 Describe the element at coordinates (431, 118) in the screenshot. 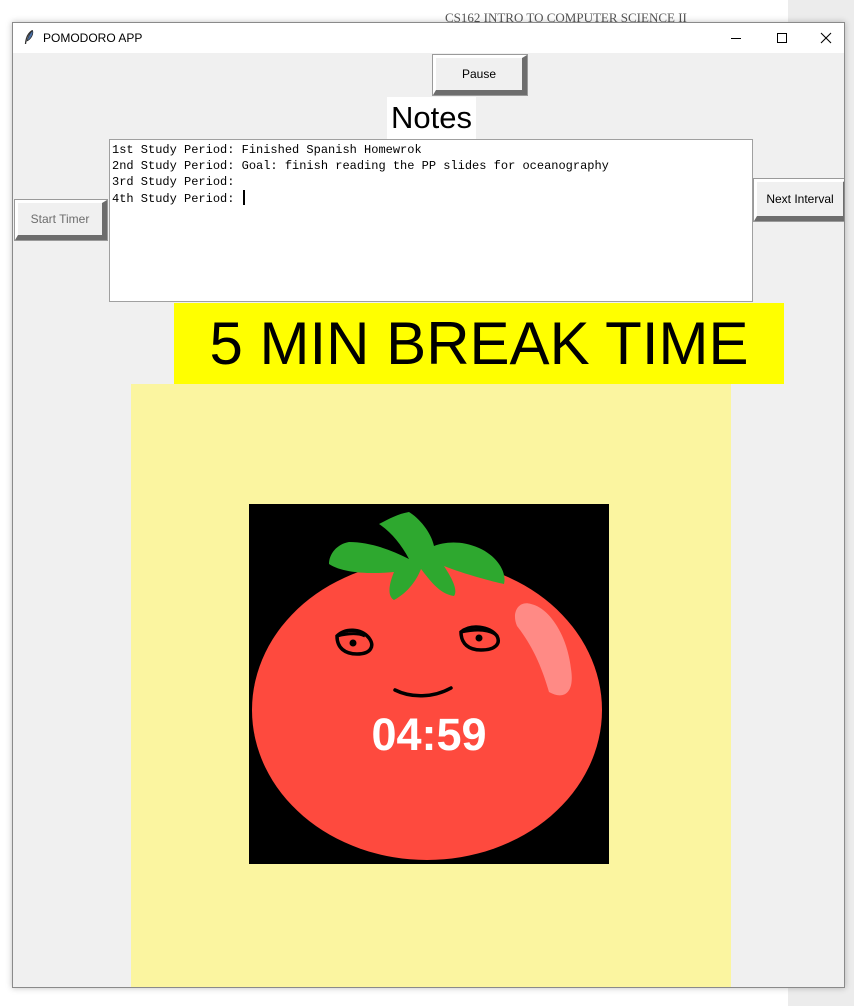

I see `notes-heading: Notes` at that location.